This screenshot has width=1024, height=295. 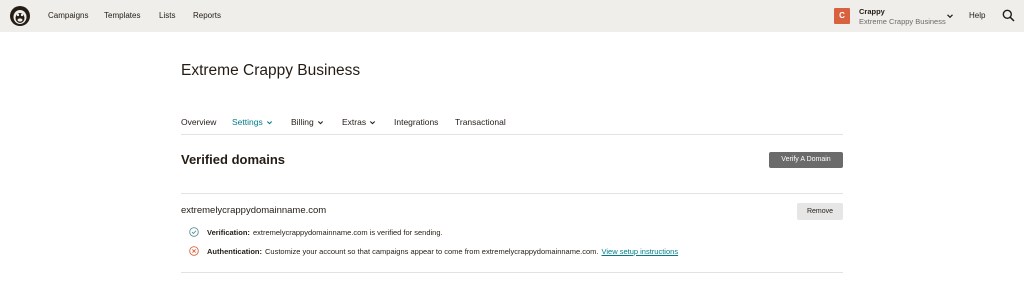 I want to click on search-icon, so click(x=1008, y=15).